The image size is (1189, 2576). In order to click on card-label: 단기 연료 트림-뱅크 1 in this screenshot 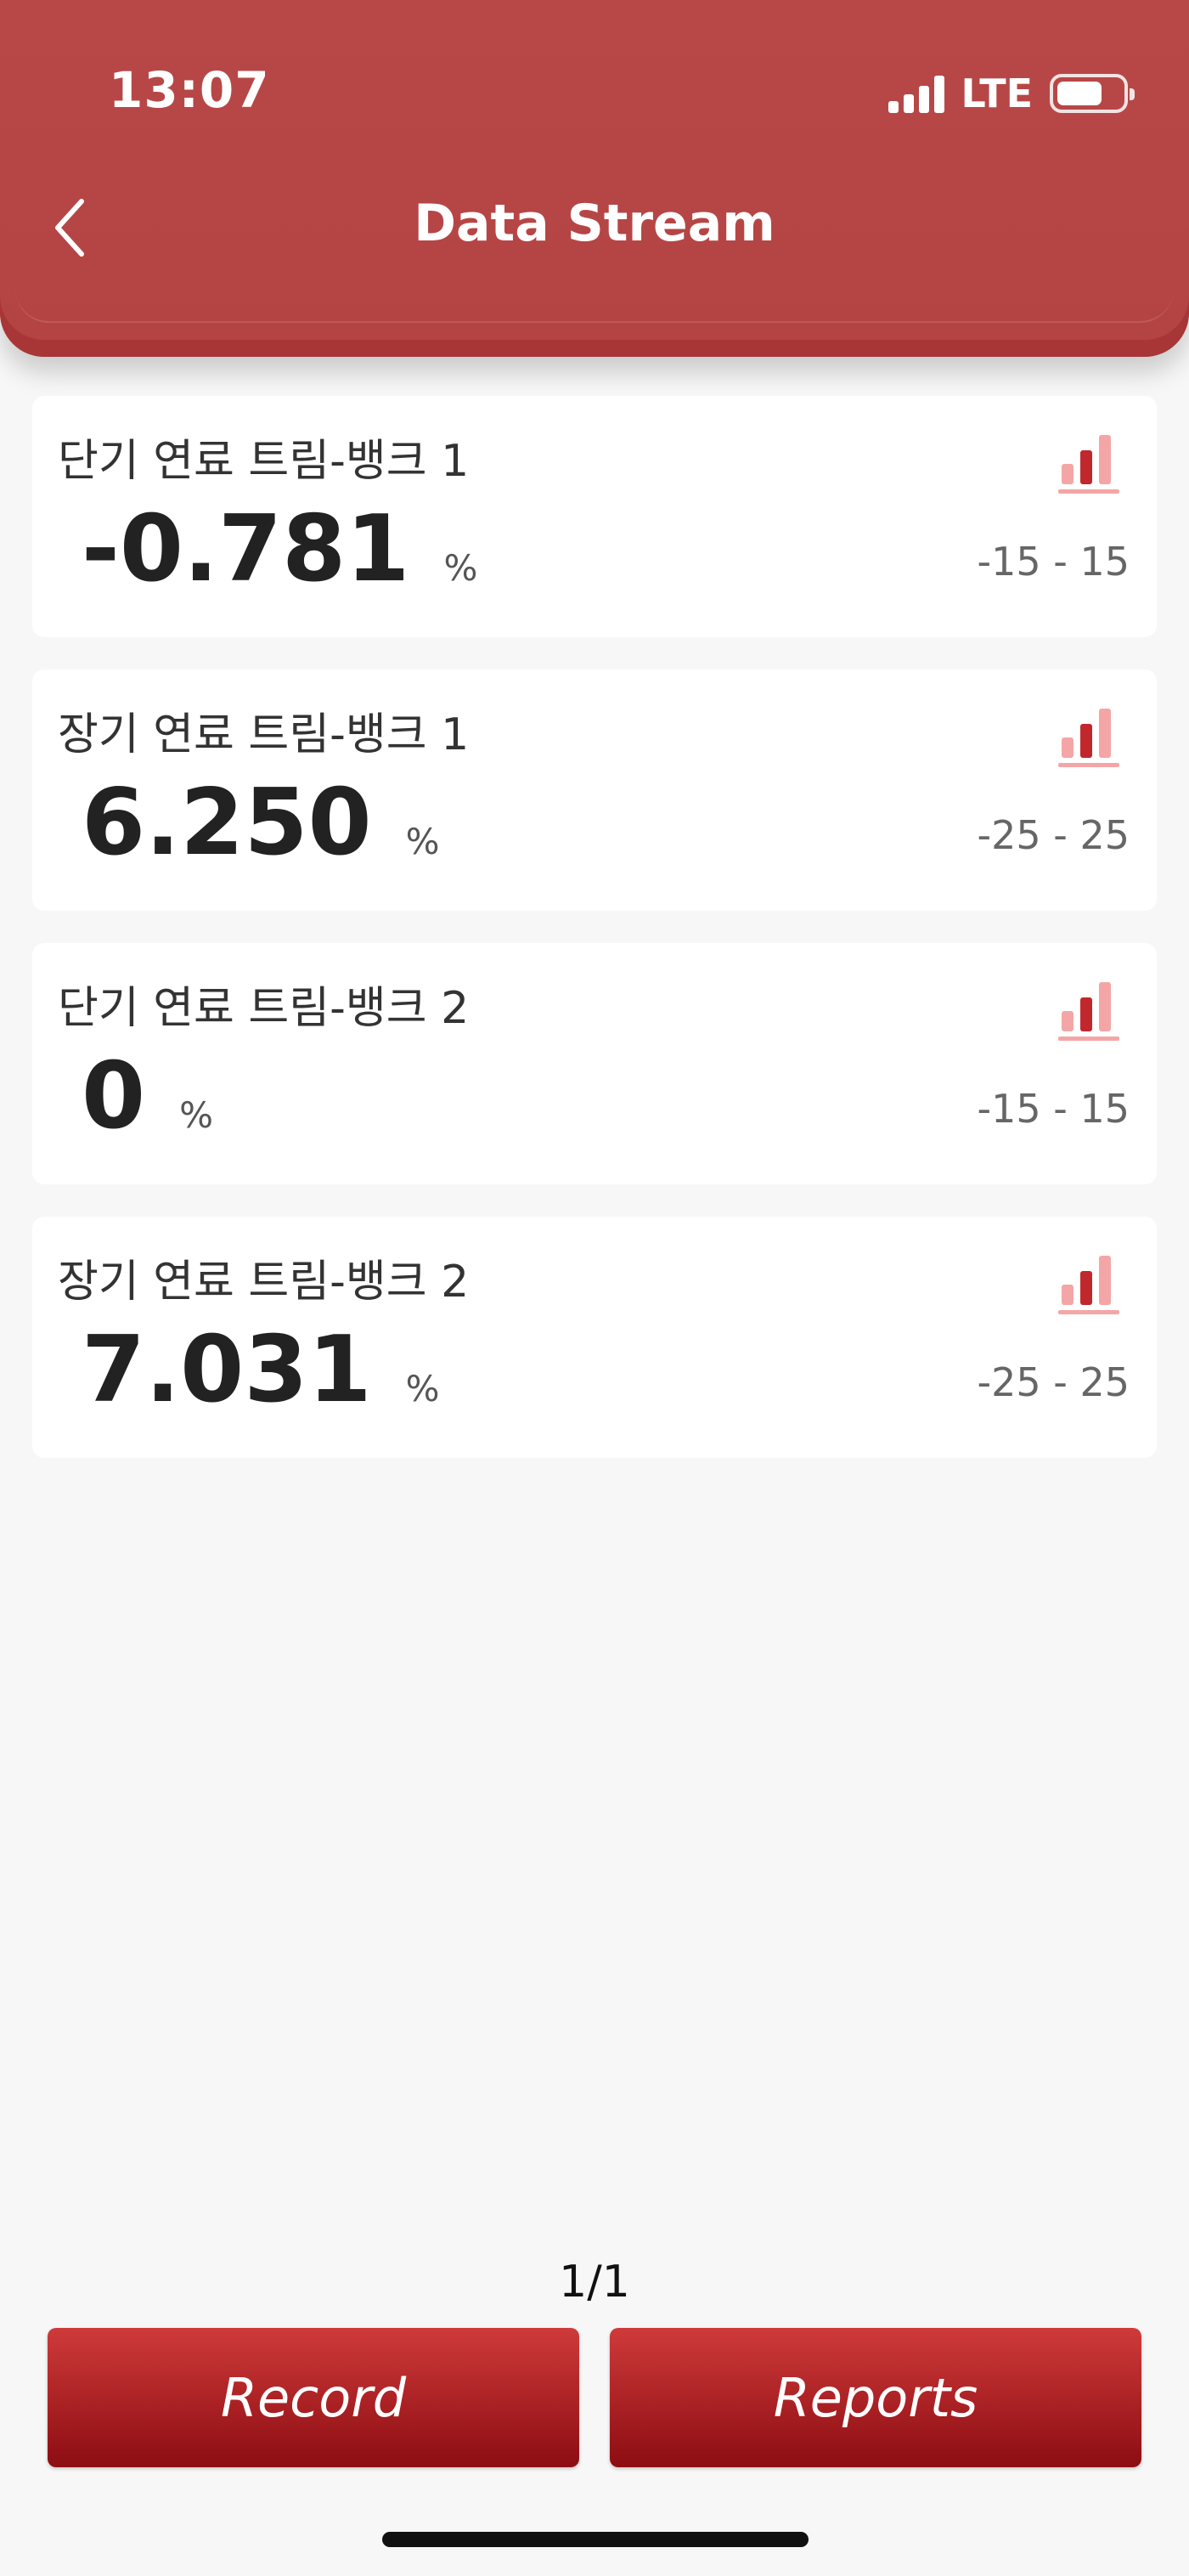, I will do `click(264, 461)`.